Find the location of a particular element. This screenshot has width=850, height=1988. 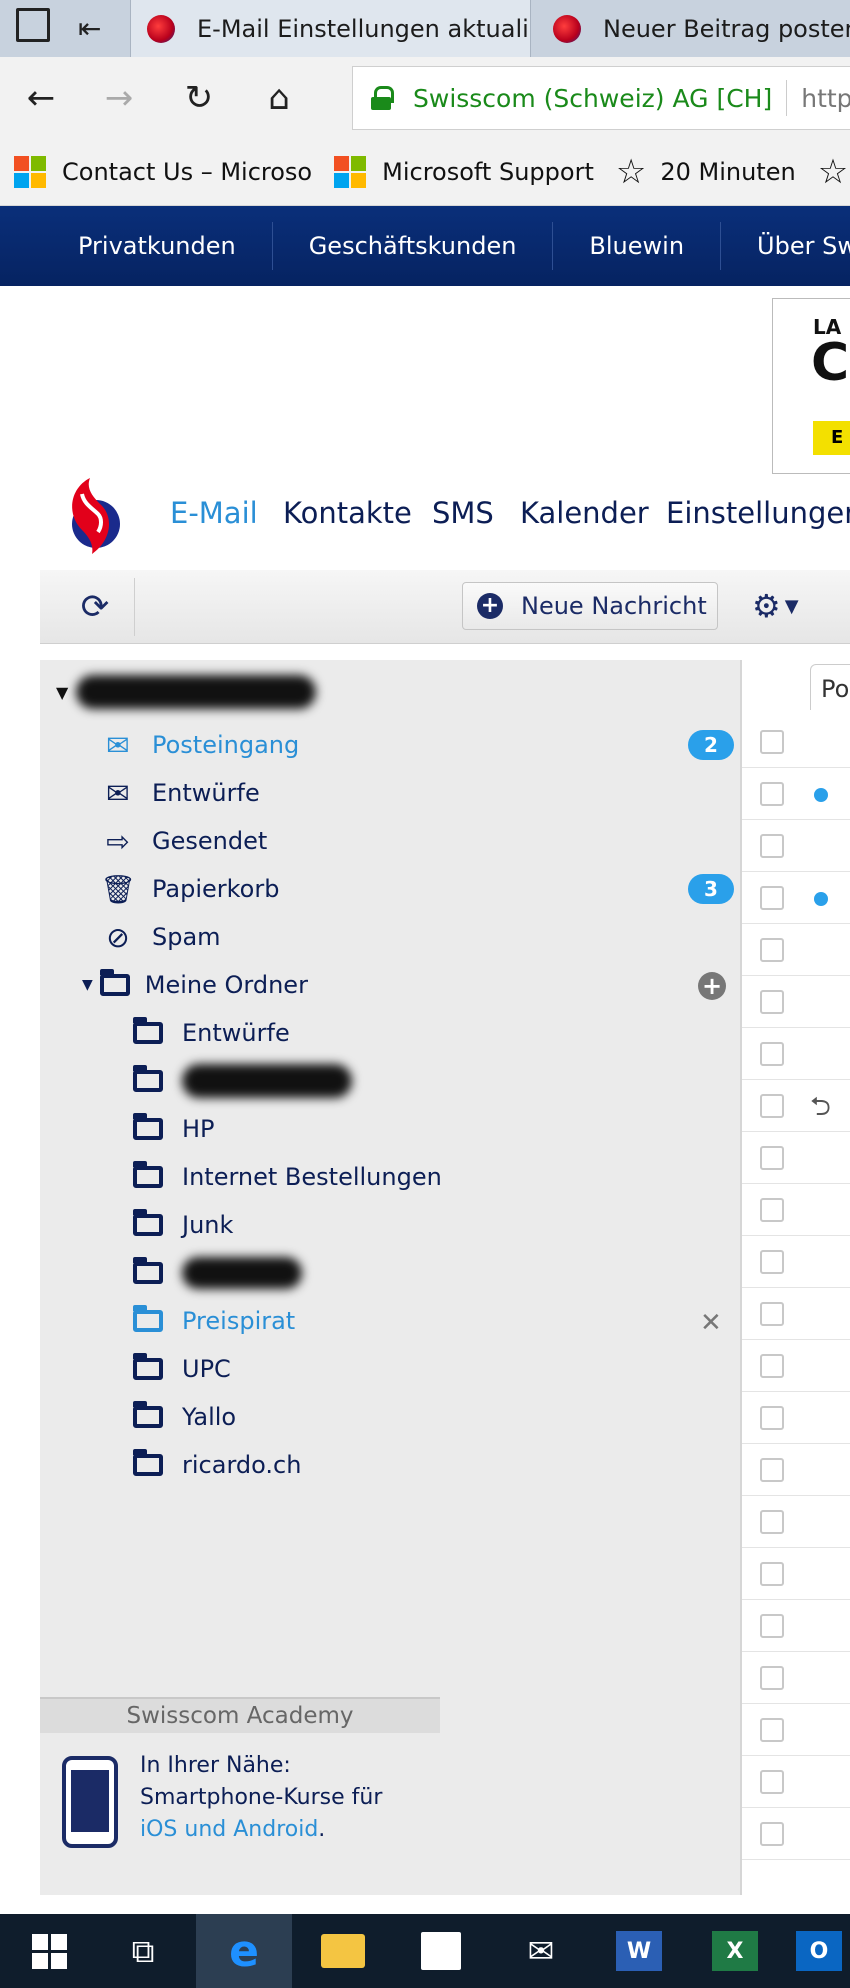

subfolder-redacted is located at coordinates (239, 1081).